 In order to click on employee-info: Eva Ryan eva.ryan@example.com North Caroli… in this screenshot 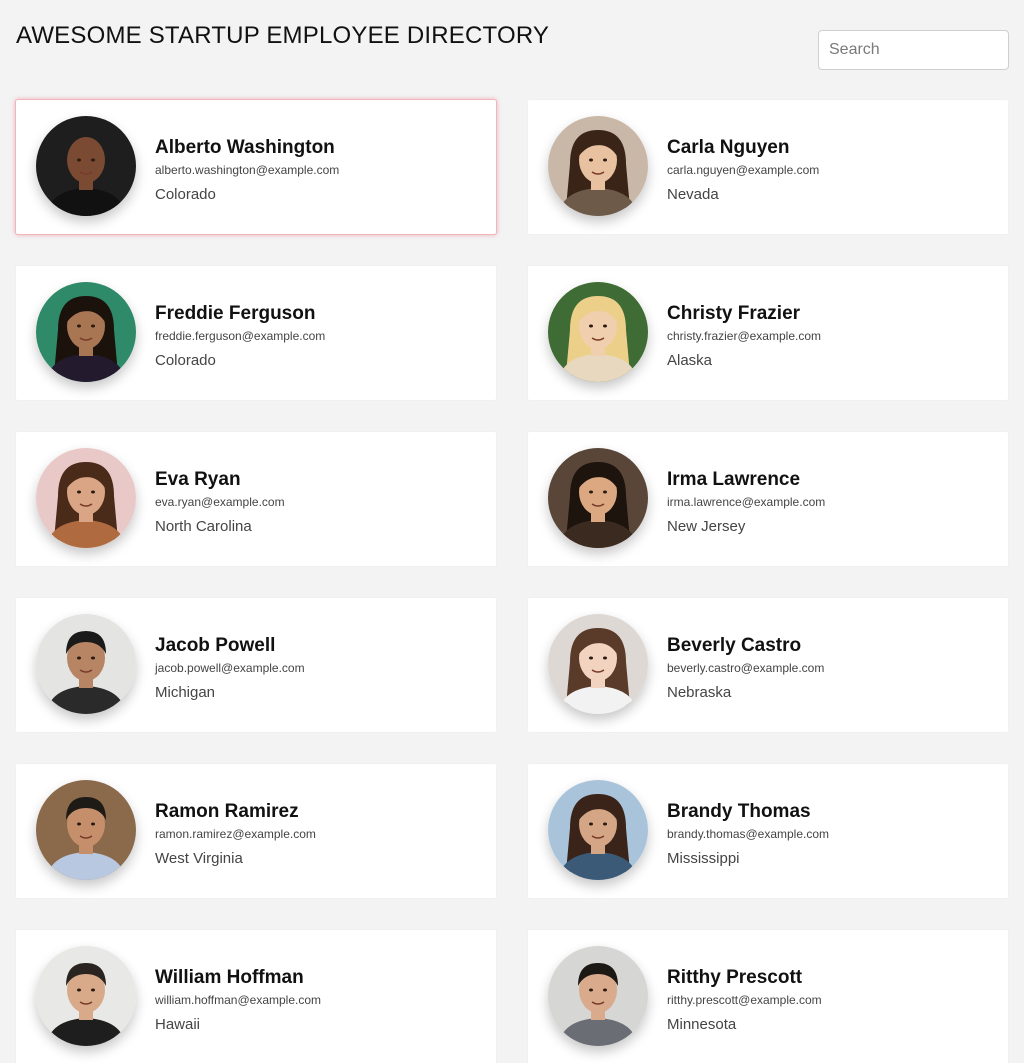, I will do `click(220, 502)`.